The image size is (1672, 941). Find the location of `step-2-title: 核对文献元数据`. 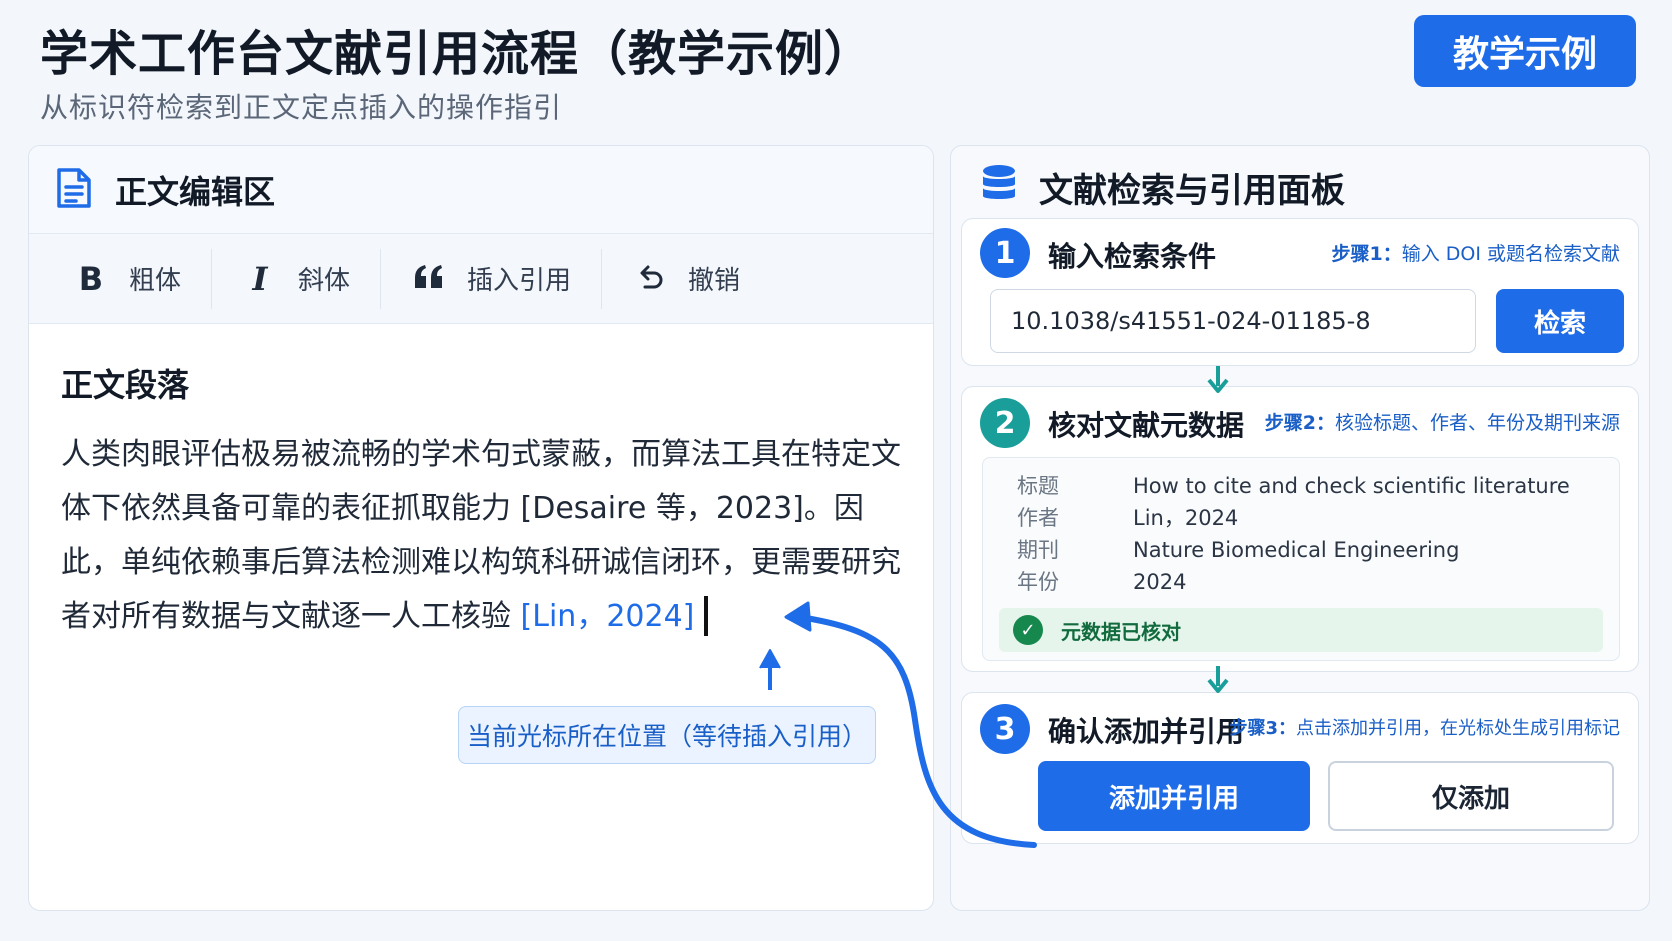

step-2-title: 核对文献元数据 is located at coordinates (1146, 425).